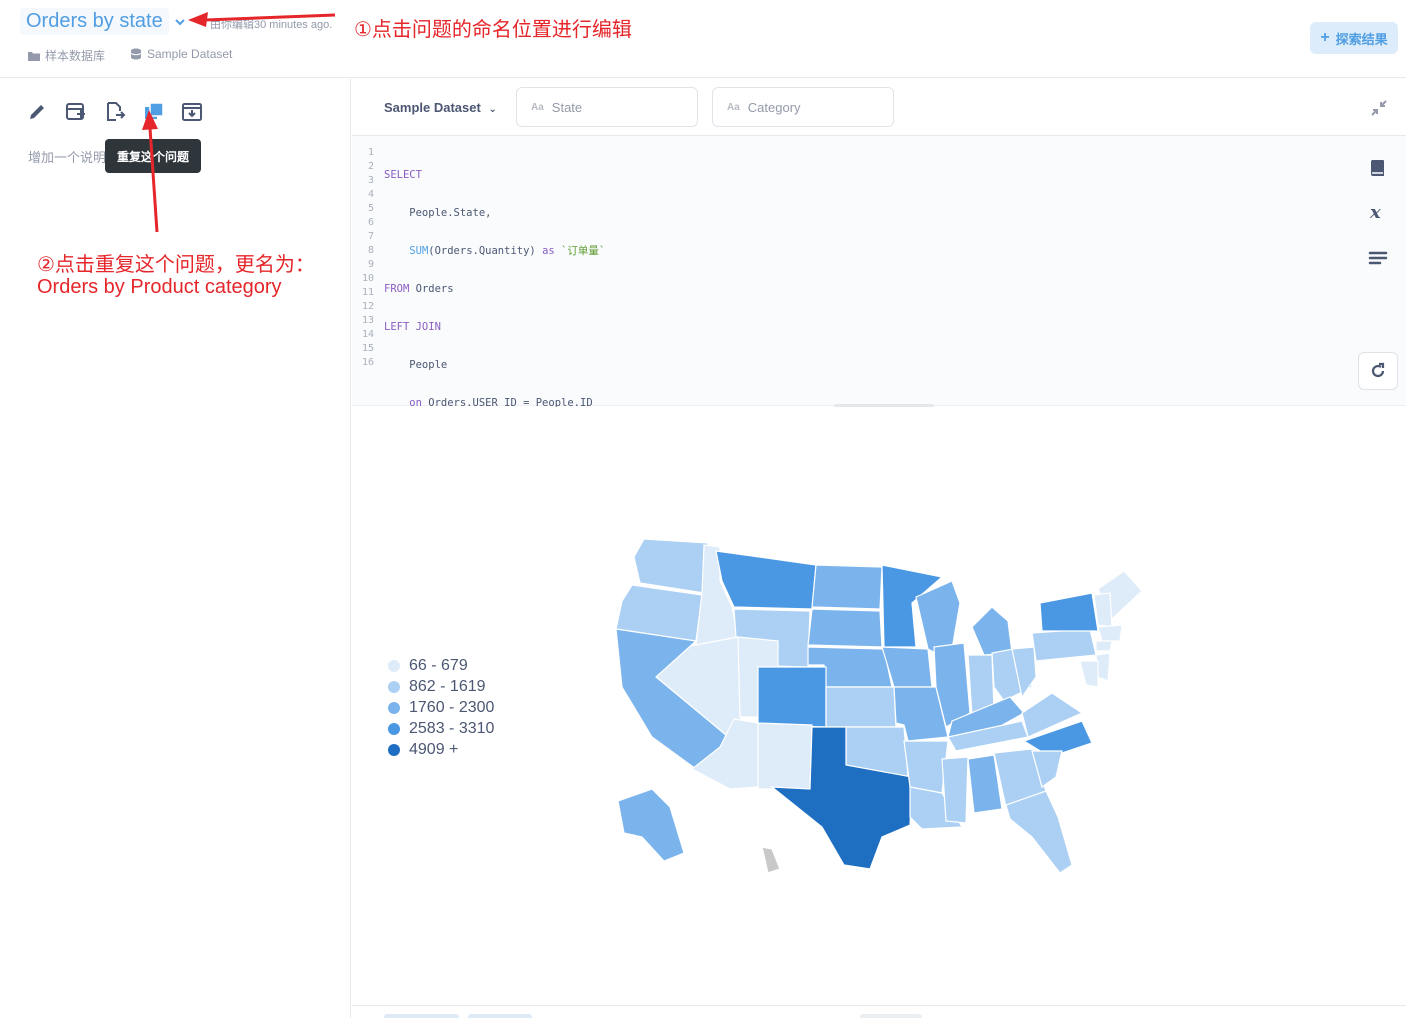 This screenshot has width=1406, height=1018. I want to click on line-numbers: 1 2 3 4 5 6 7 8 9 10 11 12 13 14 15 16, so click(363, 258).